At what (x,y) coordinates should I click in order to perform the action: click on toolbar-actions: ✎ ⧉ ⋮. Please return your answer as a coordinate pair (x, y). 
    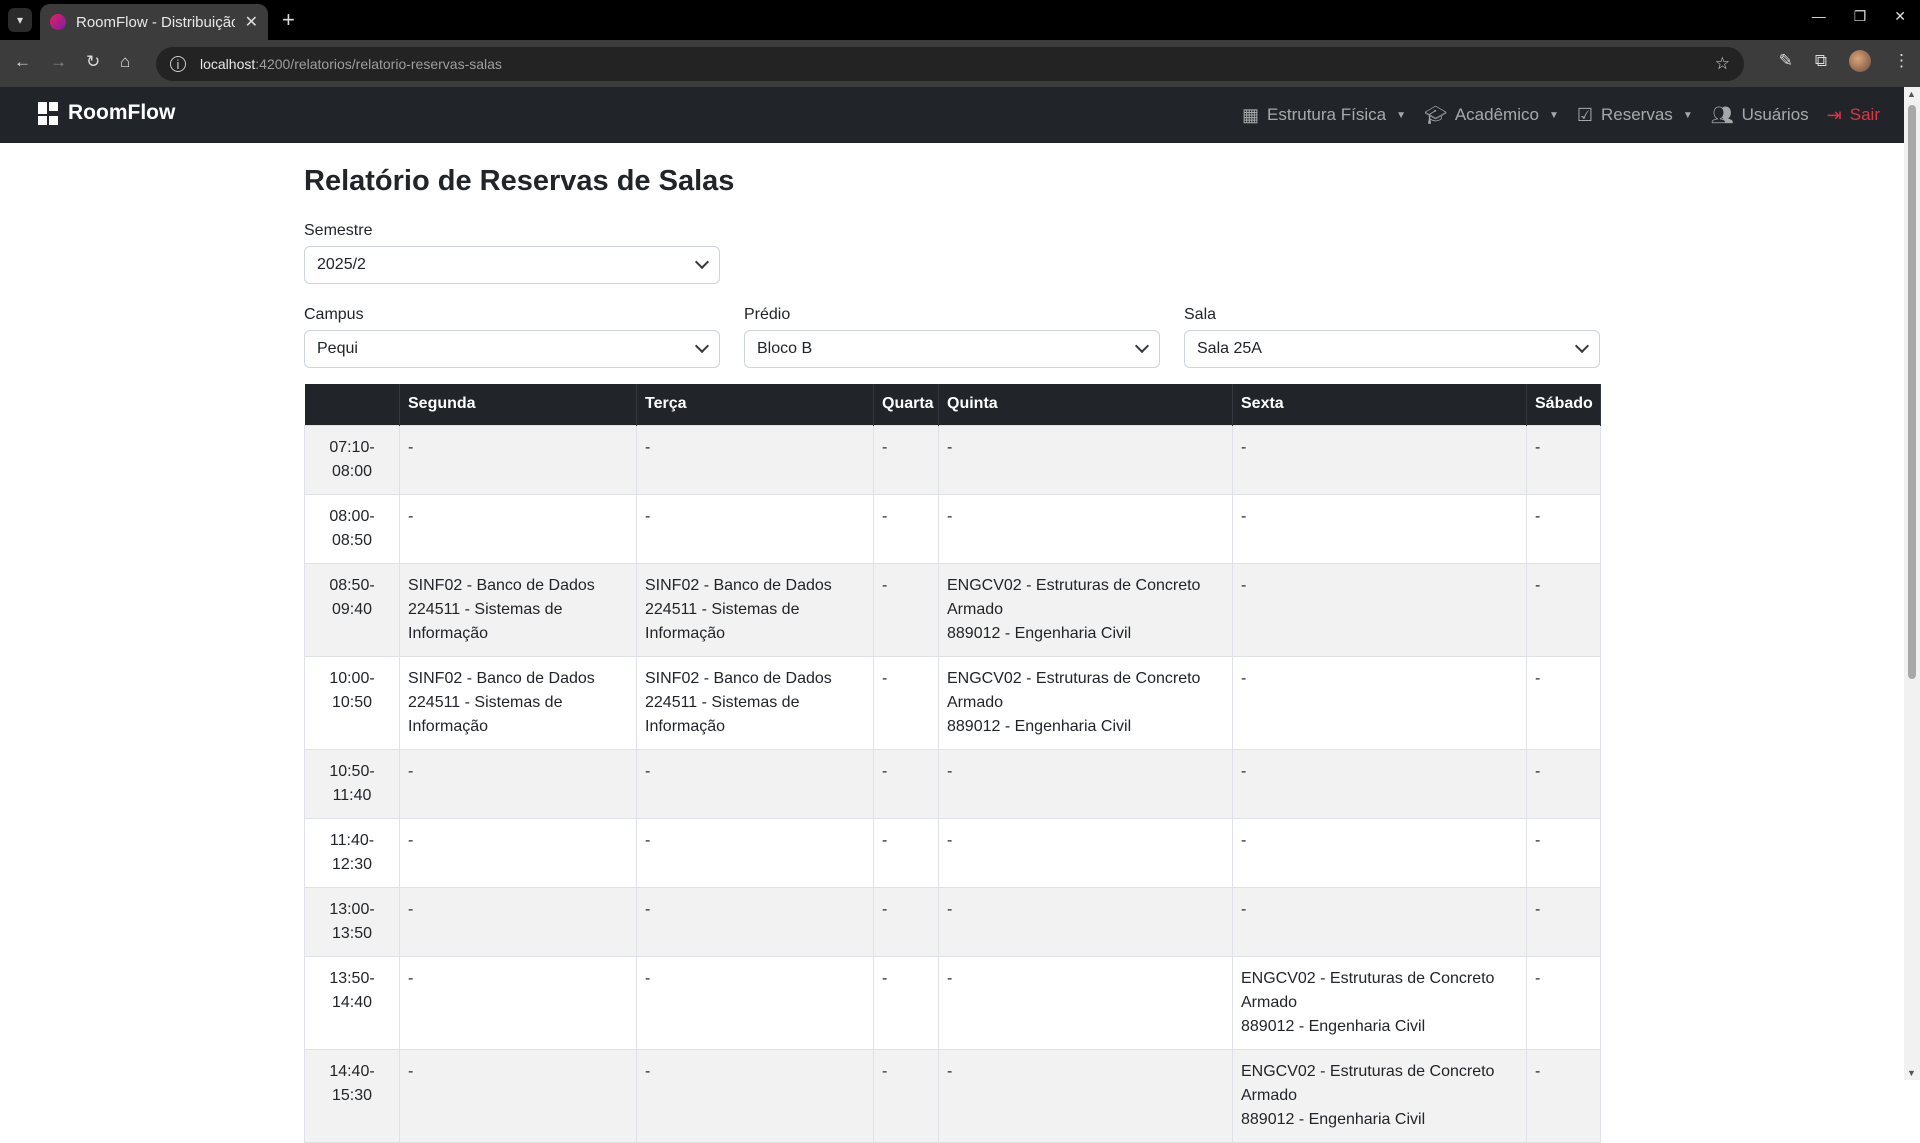
    Looking at the image, I should click on (1844, 61).